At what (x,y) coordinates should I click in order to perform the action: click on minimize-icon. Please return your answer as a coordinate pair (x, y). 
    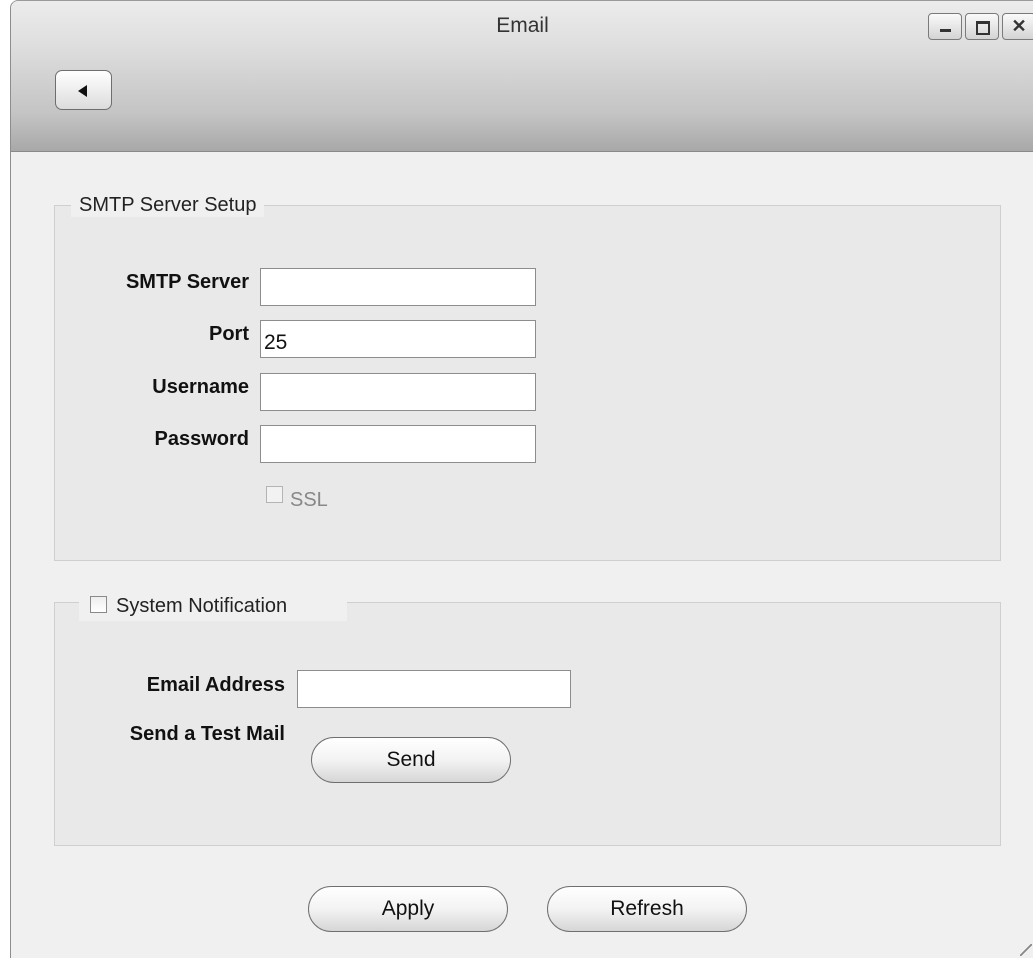
    Looking at the image, I should click on (945, 26).